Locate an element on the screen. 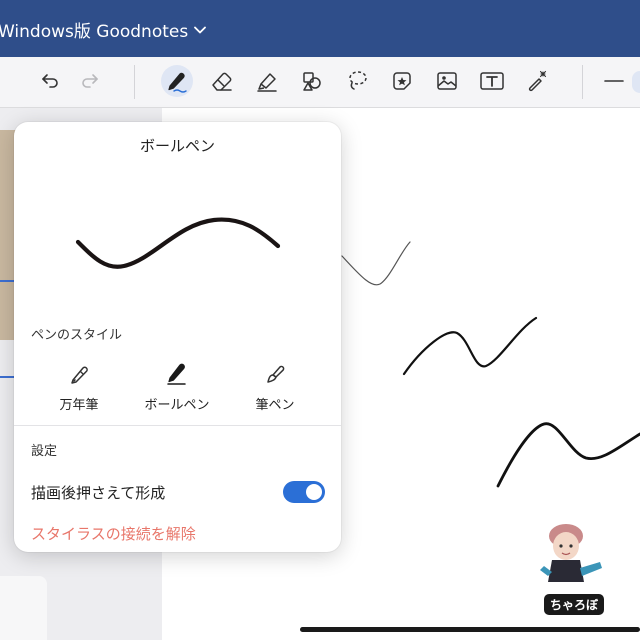 Image resolution: width=640 pixels, height=640 pixels. highlighter-tool-button is located at coordinates (267, 81).